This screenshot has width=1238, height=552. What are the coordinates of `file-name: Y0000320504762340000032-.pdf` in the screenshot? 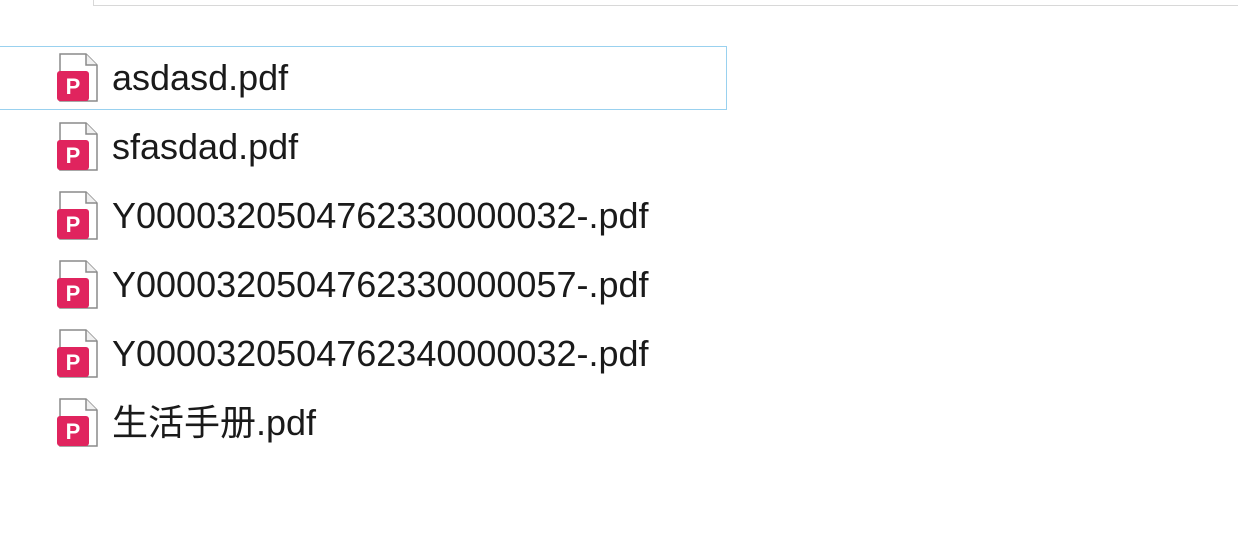 It's located at (380, 353).